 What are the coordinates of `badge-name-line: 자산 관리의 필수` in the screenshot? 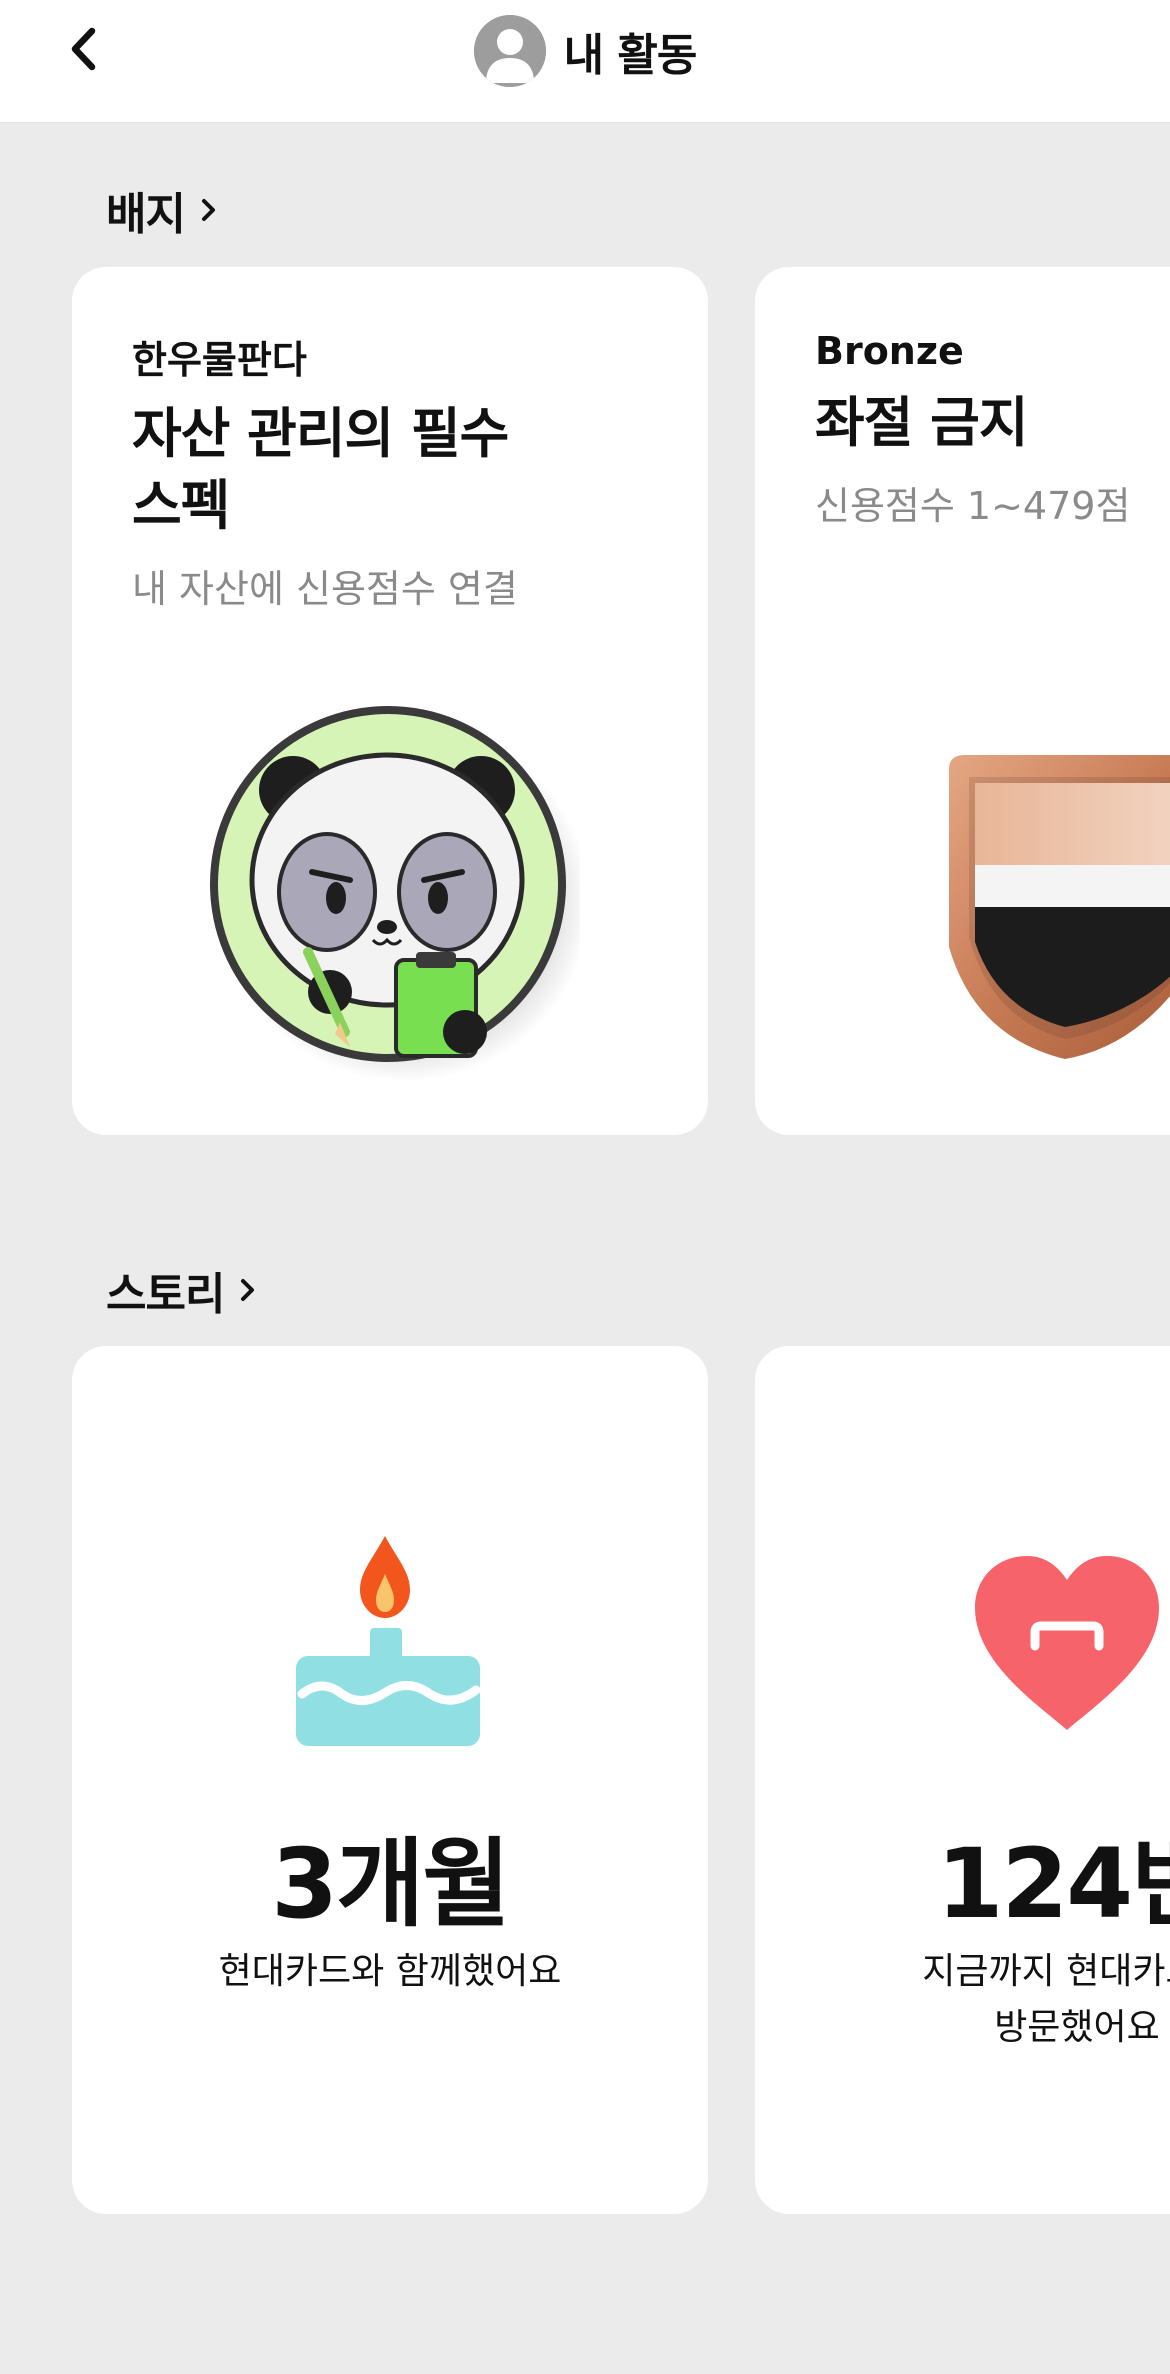 It's located at (320, 433).